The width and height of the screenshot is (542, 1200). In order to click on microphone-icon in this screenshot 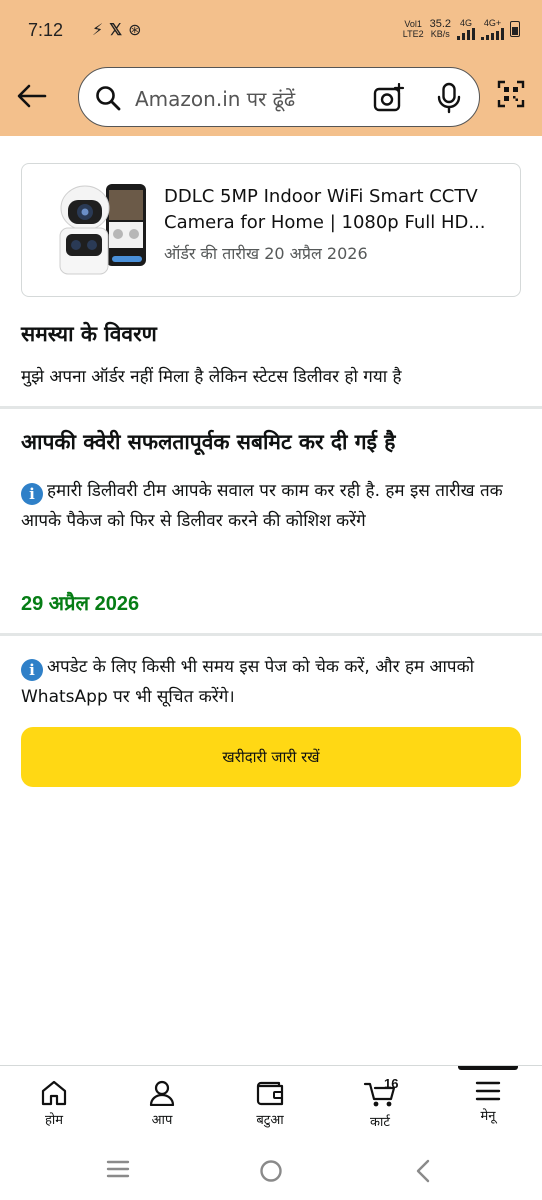, I will do `click(449, 98)`.